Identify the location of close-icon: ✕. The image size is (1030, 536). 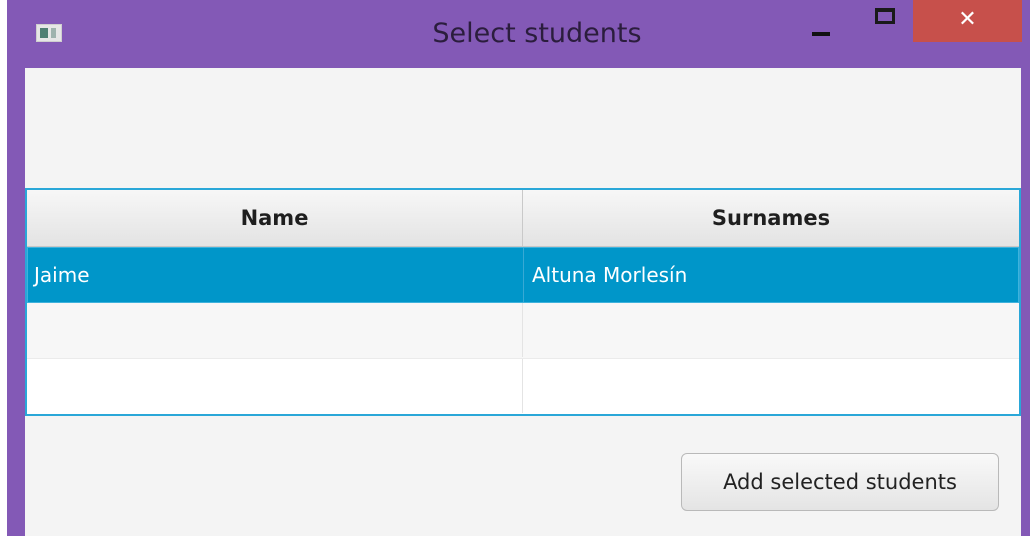
(967, 19).